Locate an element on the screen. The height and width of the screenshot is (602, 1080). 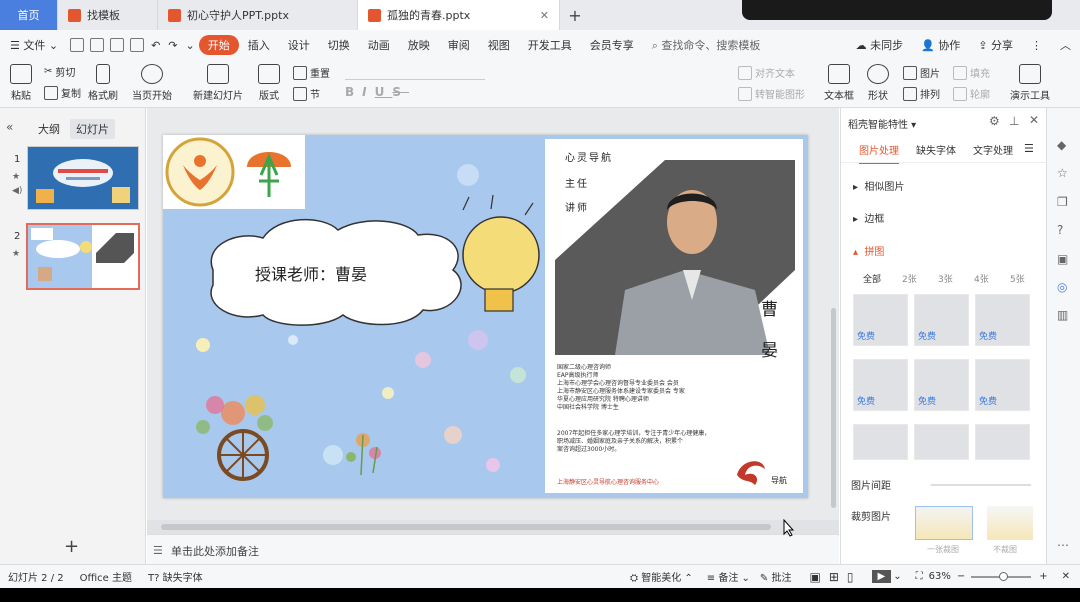
close-icon: ✕ is located at coordinates (544, 15).